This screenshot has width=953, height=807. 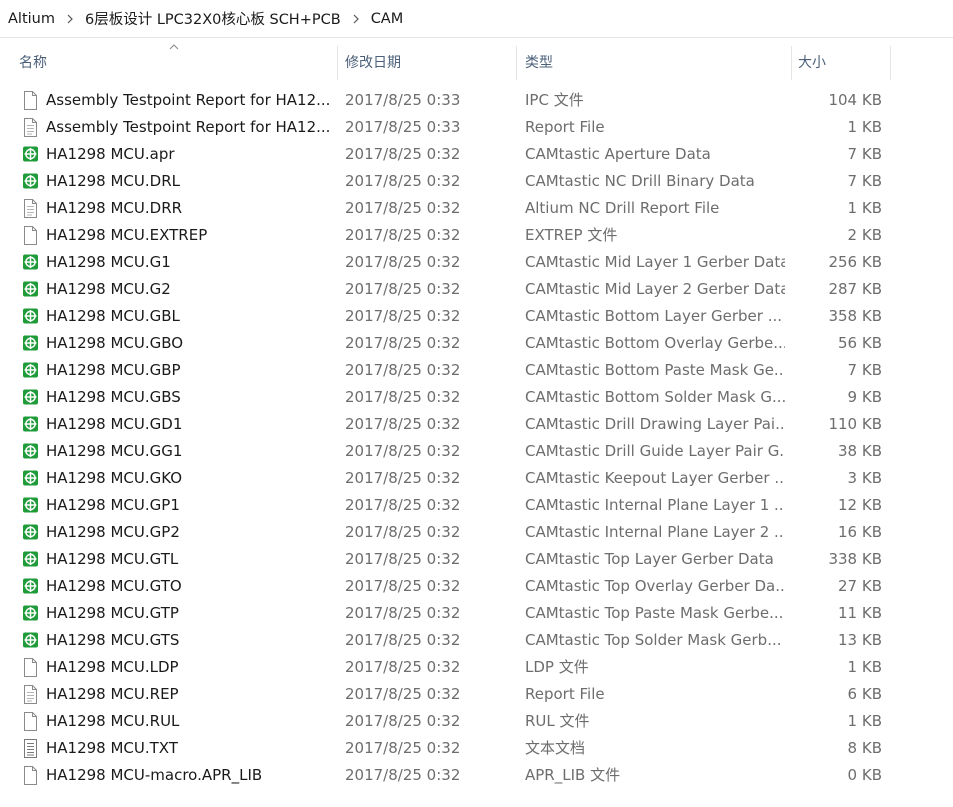 What do you see at coordinates (30, 775) in the screenshot?
I see `blank-file-icon` at bounding box center [30, 775].